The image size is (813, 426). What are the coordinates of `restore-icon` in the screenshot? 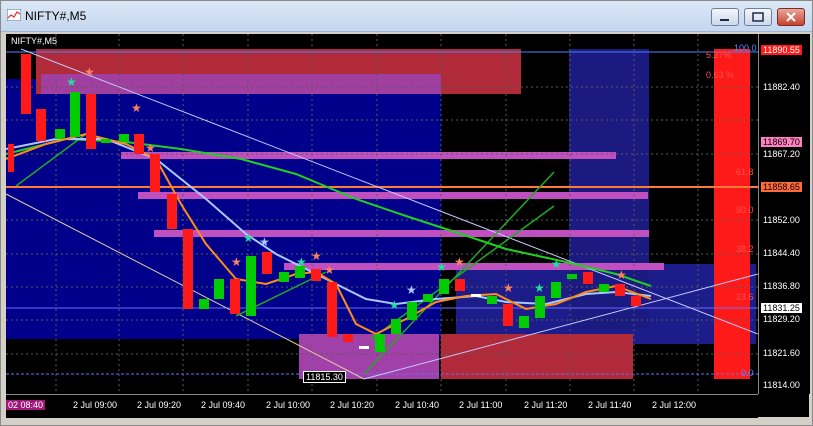 It's located at (758, 17).